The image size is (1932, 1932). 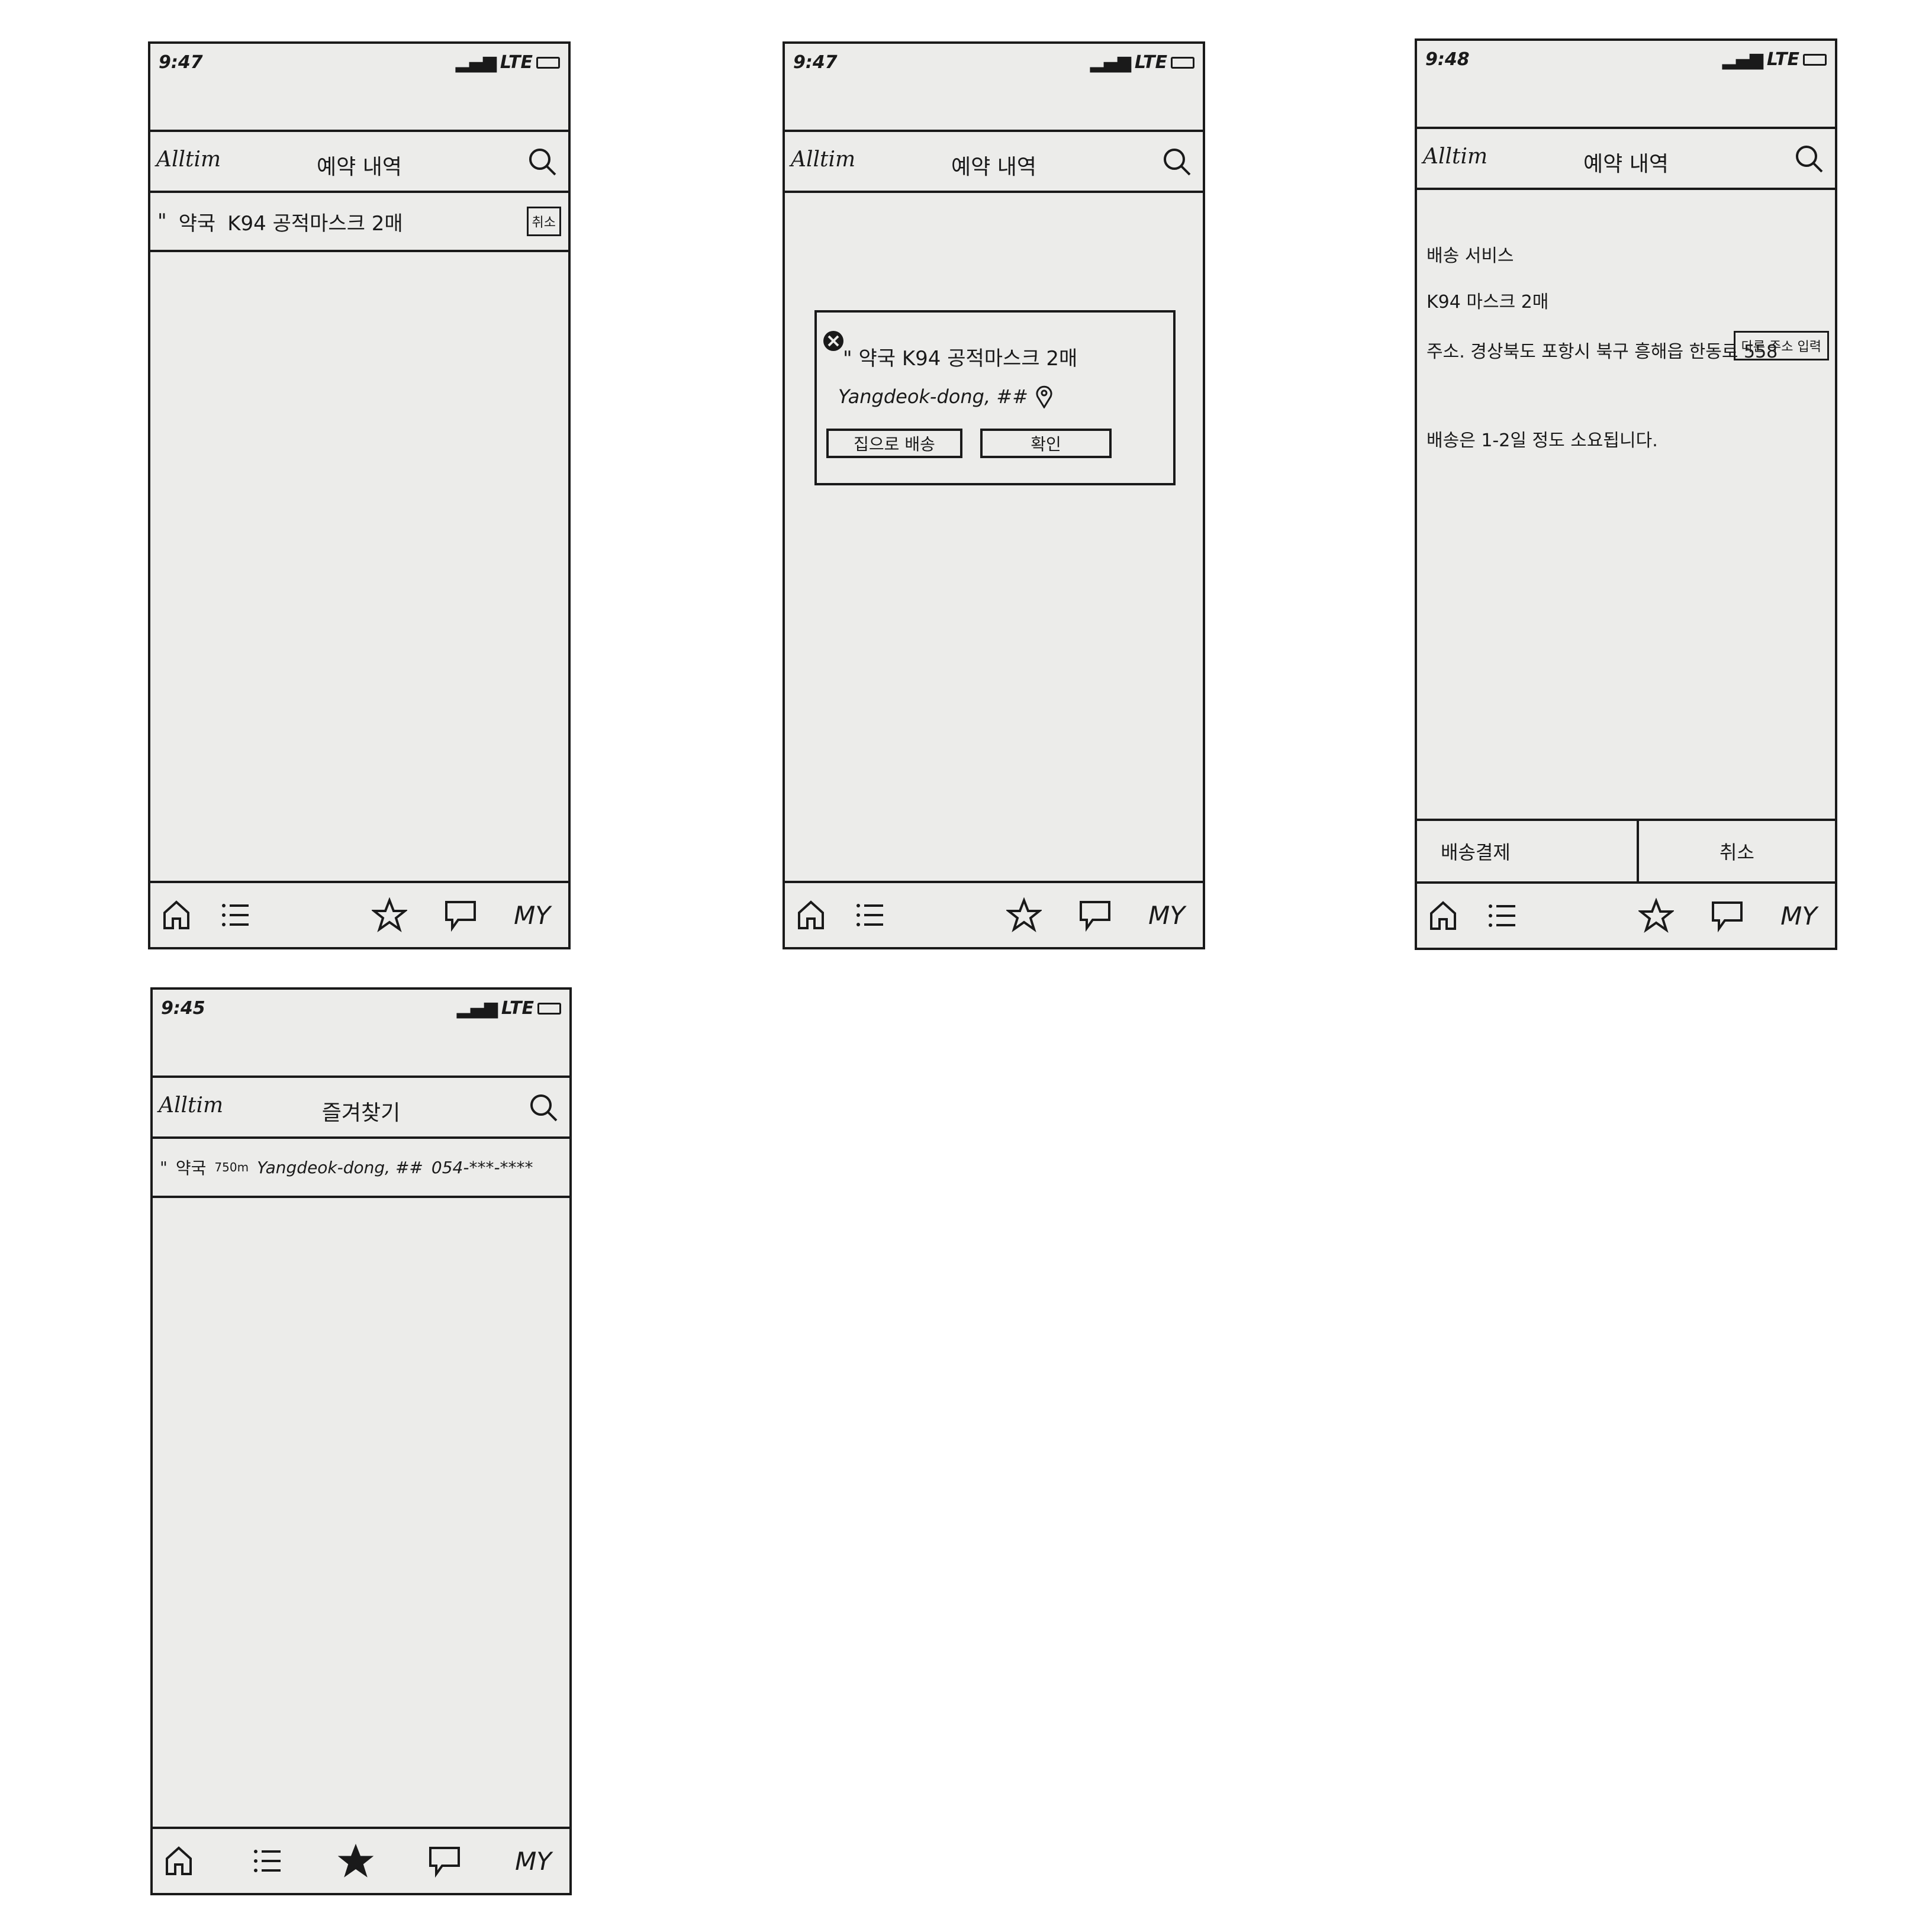 What do you see at coordinates (1528, 851) in the screenshot?
I see `pay-delivery-button: 배송결제` at bounding box center [1528, 851].